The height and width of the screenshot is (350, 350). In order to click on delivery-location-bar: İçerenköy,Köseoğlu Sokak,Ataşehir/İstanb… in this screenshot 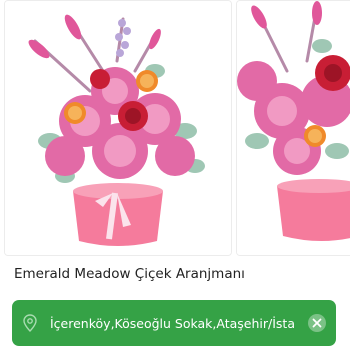, I will do `click(174, 323)`.